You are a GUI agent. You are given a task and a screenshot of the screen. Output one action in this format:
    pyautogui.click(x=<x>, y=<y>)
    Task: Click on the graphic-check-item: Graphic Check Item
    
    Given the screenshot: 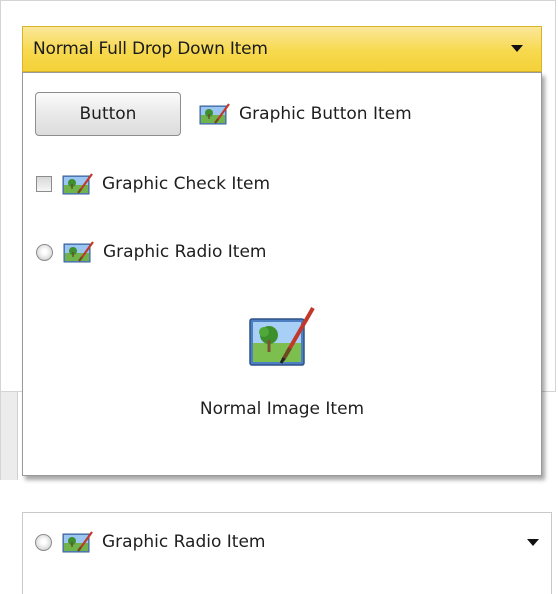 What is the action you would take?
    pyautogui.click(x=153, y=184)
    